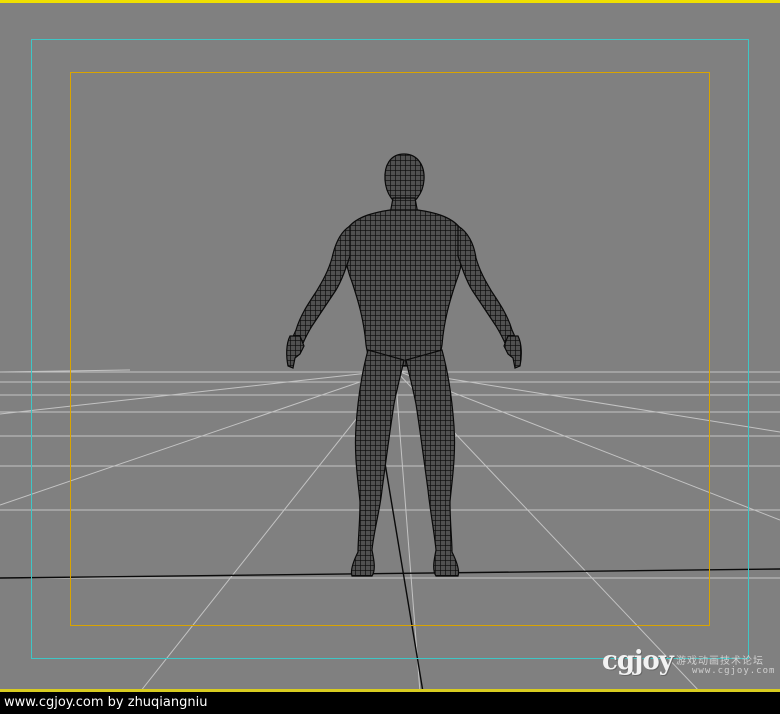 The height and width of the screenshot is (714, 780). What do you see at coordinates (512, 352) in the screenshot?
I see `right-hand` at bounding box center [512, 352].